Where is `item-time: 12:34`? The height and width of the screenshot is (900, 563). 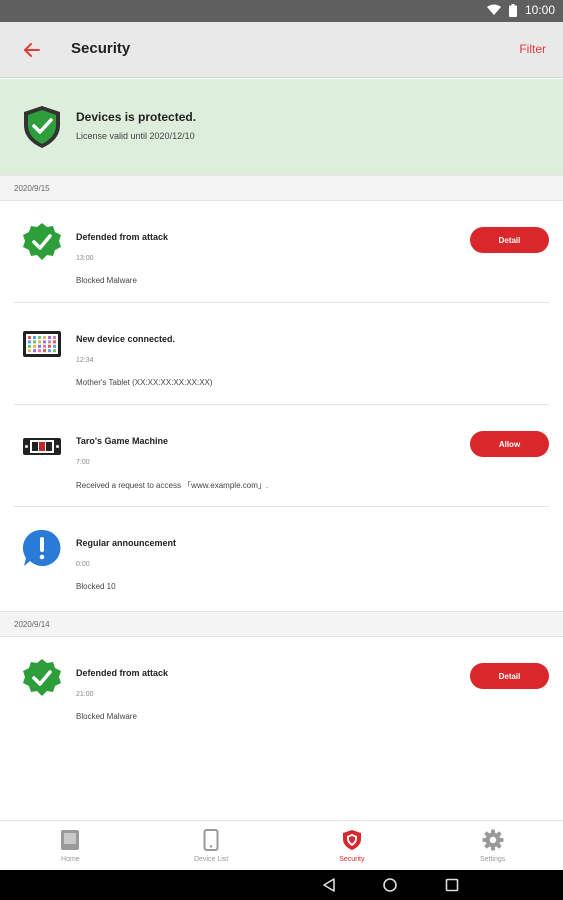 item-time: 12:34 is located at coordinates (85, 360).